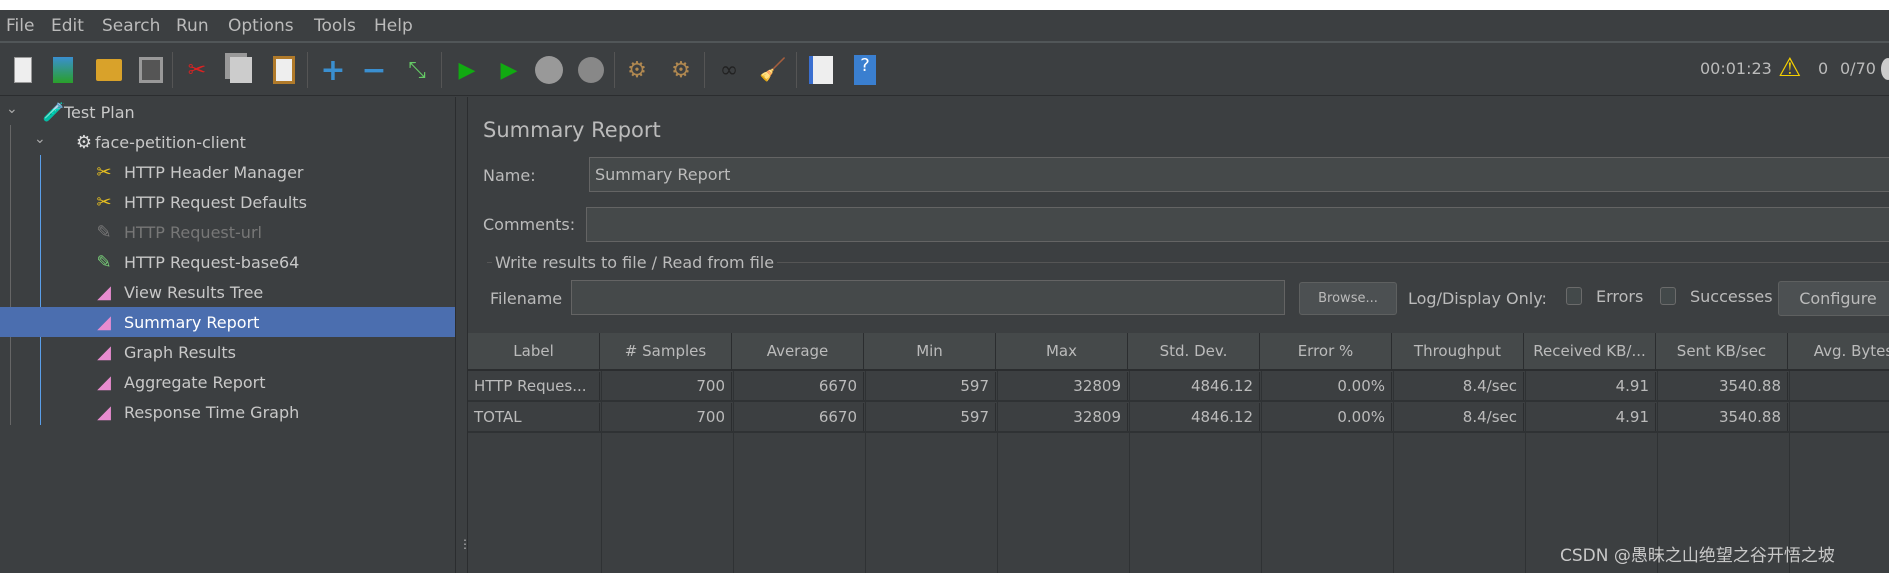  What do you see at coordinates (1590, 417) in the screenshot?
I see `table-cell: 4.91` at bounding box center [1590, 417].